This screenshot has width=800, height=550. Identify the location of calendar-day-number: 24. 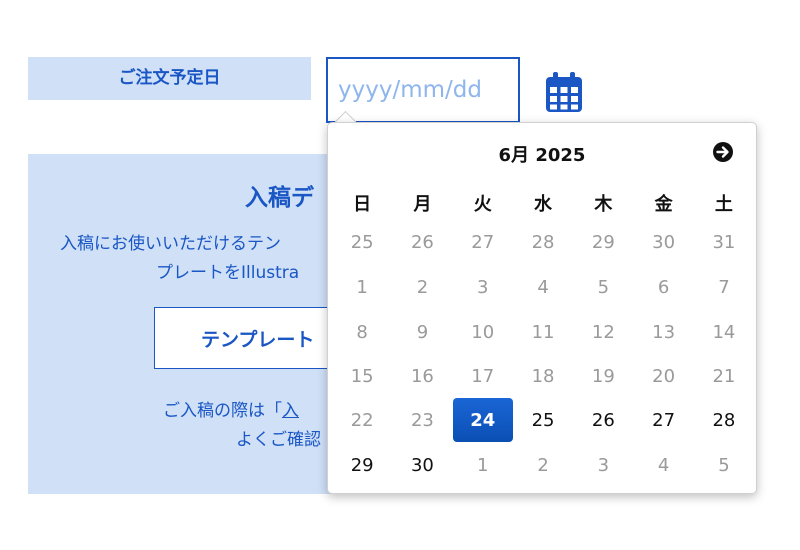
(482, 420).